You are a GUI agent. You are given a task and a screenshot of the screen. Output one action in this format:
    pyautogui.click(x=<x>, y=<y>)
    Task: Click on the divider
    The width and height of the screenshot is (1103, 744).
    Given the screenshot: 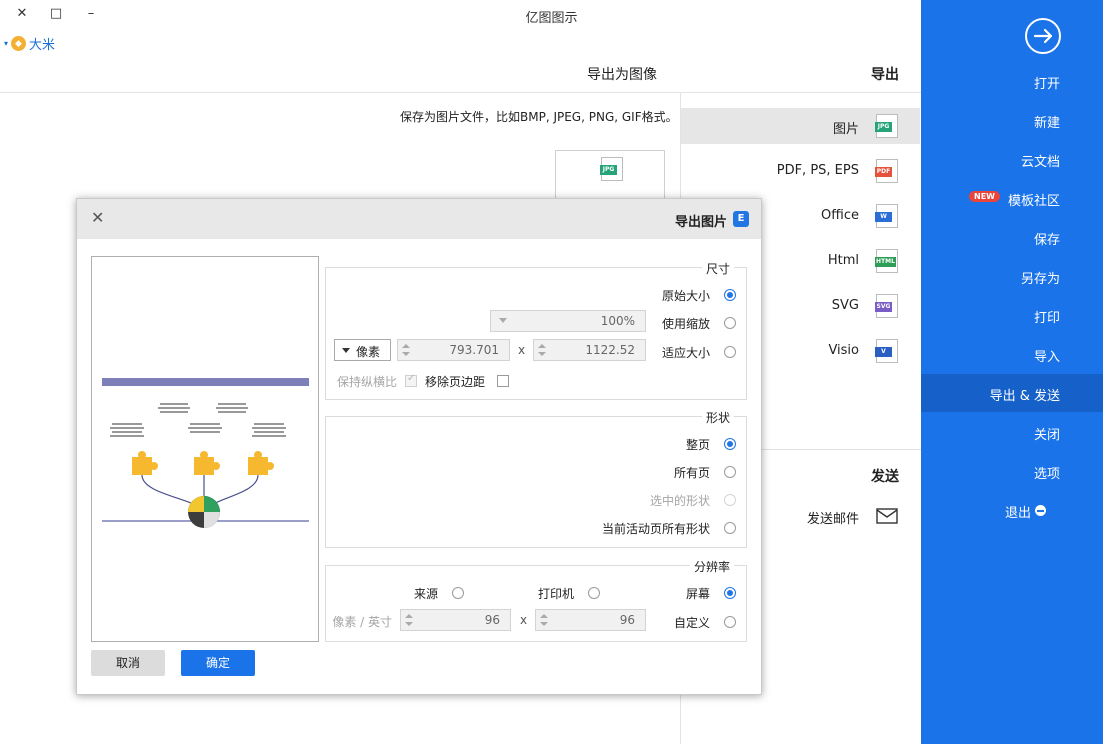 What is the action you would take?
    pyautogui.click(x=460, y=92)
    